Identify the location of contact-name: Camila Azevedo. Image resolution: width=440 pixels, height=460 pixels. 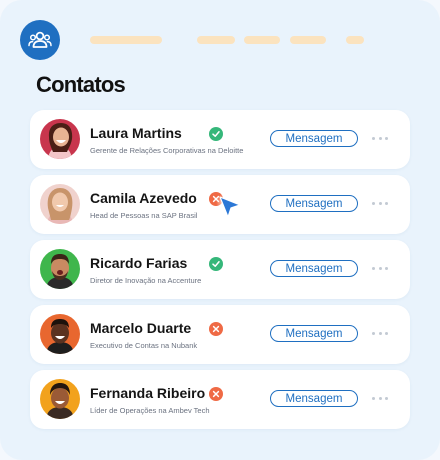
(143, 198).